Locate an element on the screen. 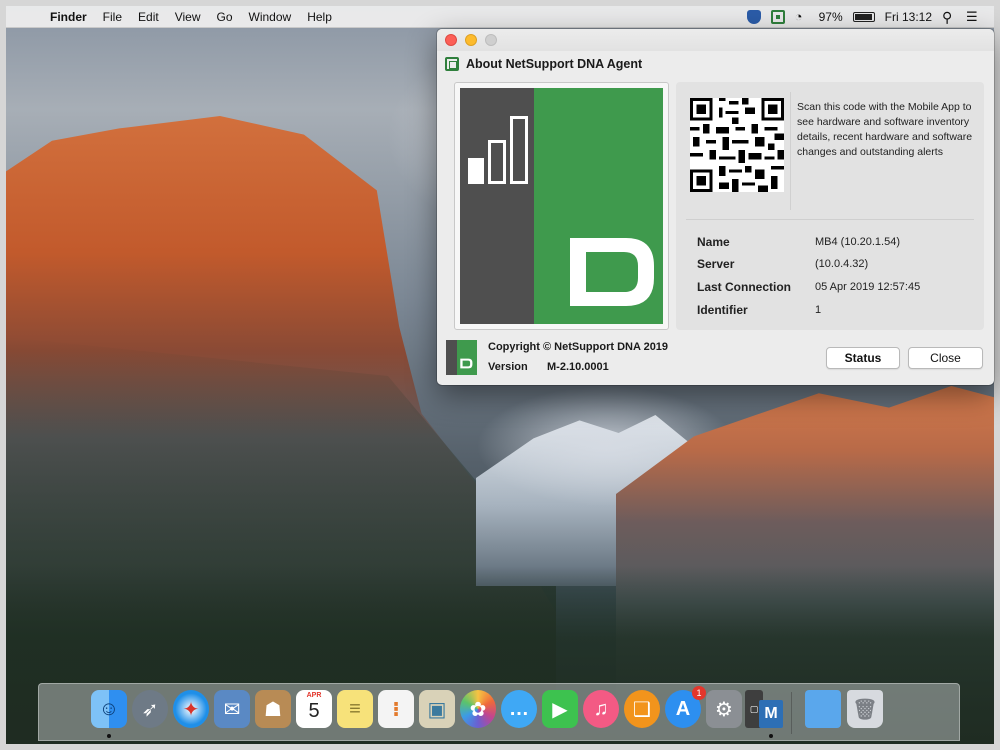 This screenshot has height=750, width=1000. dock-safari: ✦ is located at coordinates (191, 709).